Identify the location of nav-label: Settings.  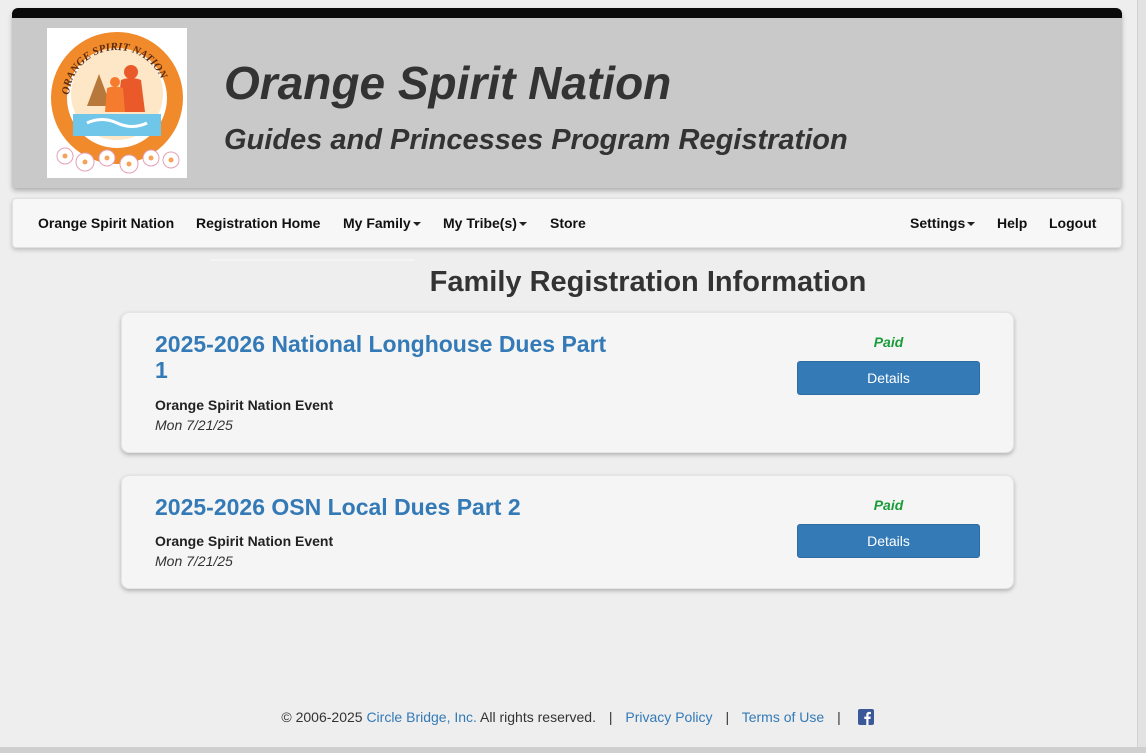
(938, 223).